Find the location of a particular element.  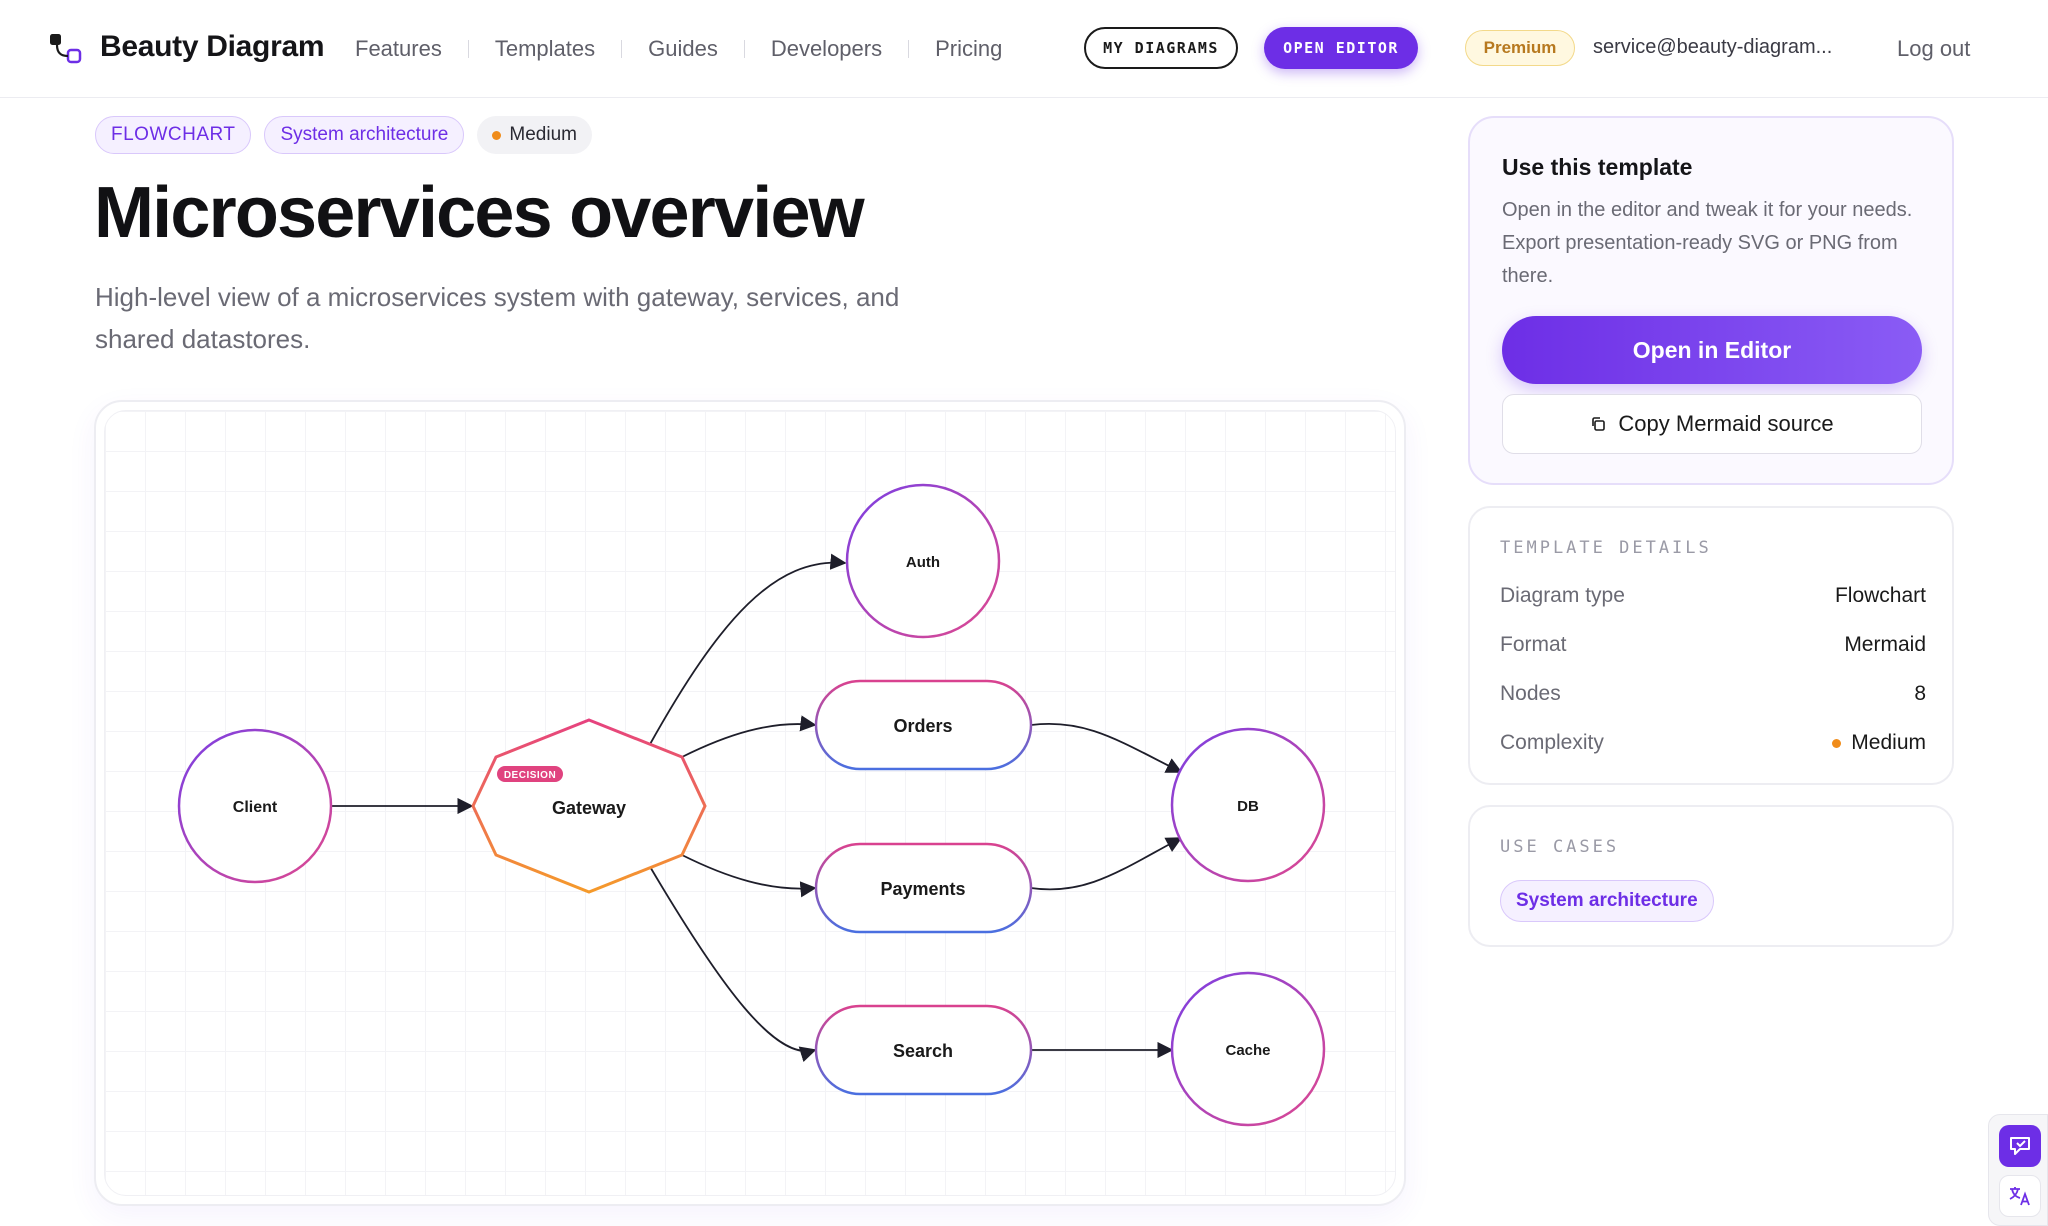

detail-value: 8 is located at coordinates (1920, 693).